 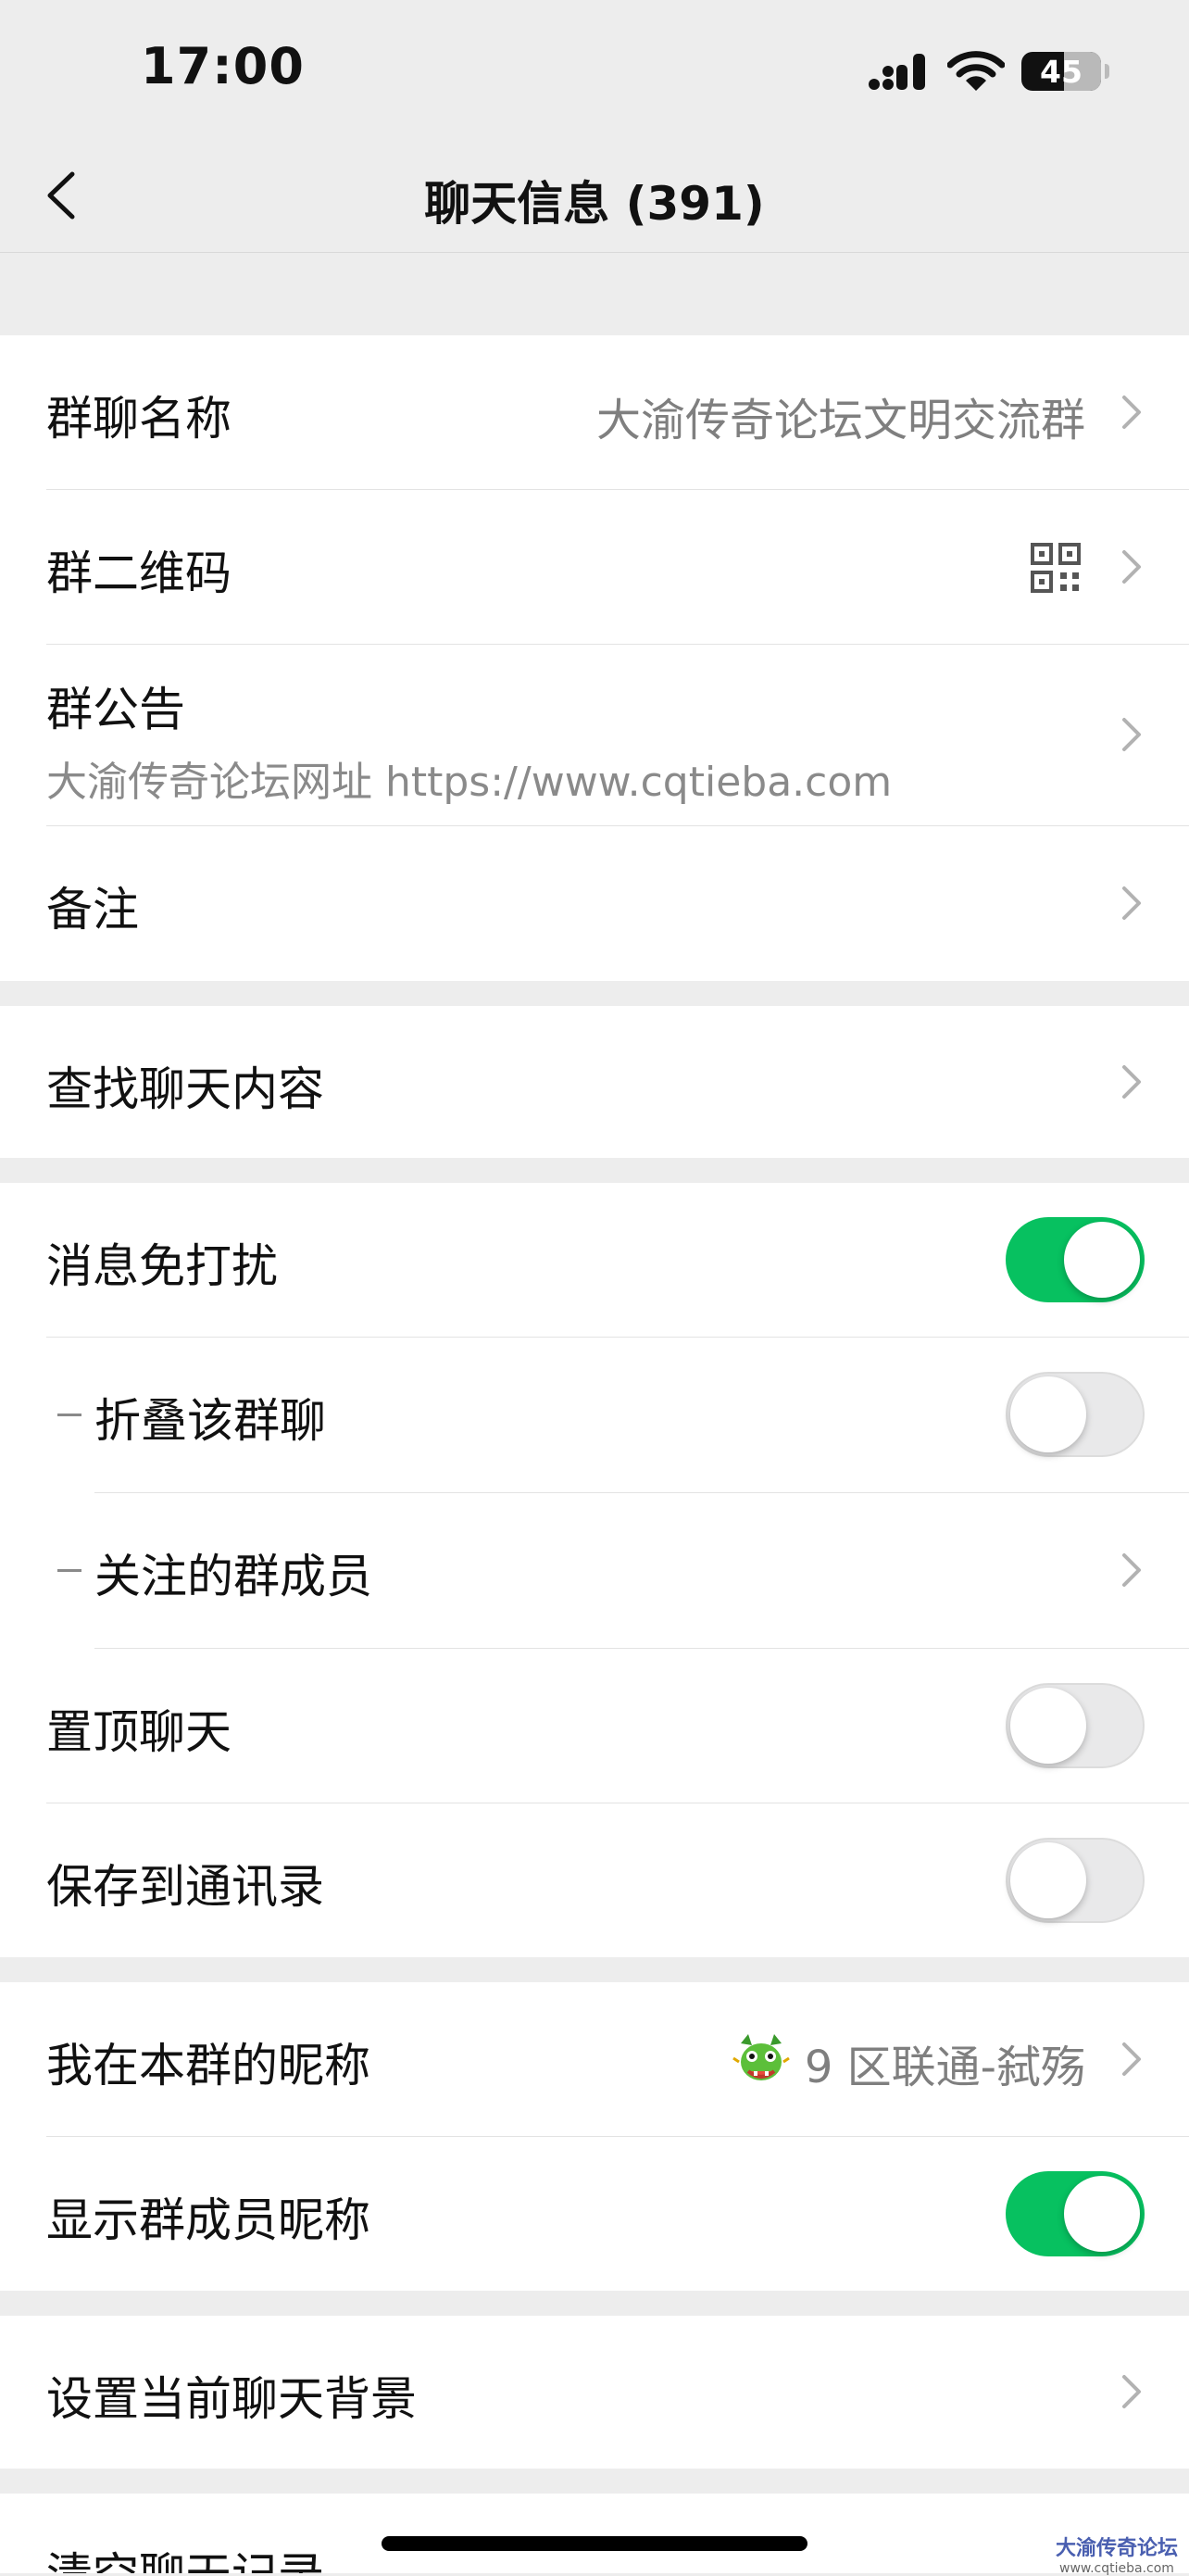 What do you see at coordinates (162, 1266) in the screenshot?
I see `mute-label: 消息免打扰` at bounding box center [162, 1266].